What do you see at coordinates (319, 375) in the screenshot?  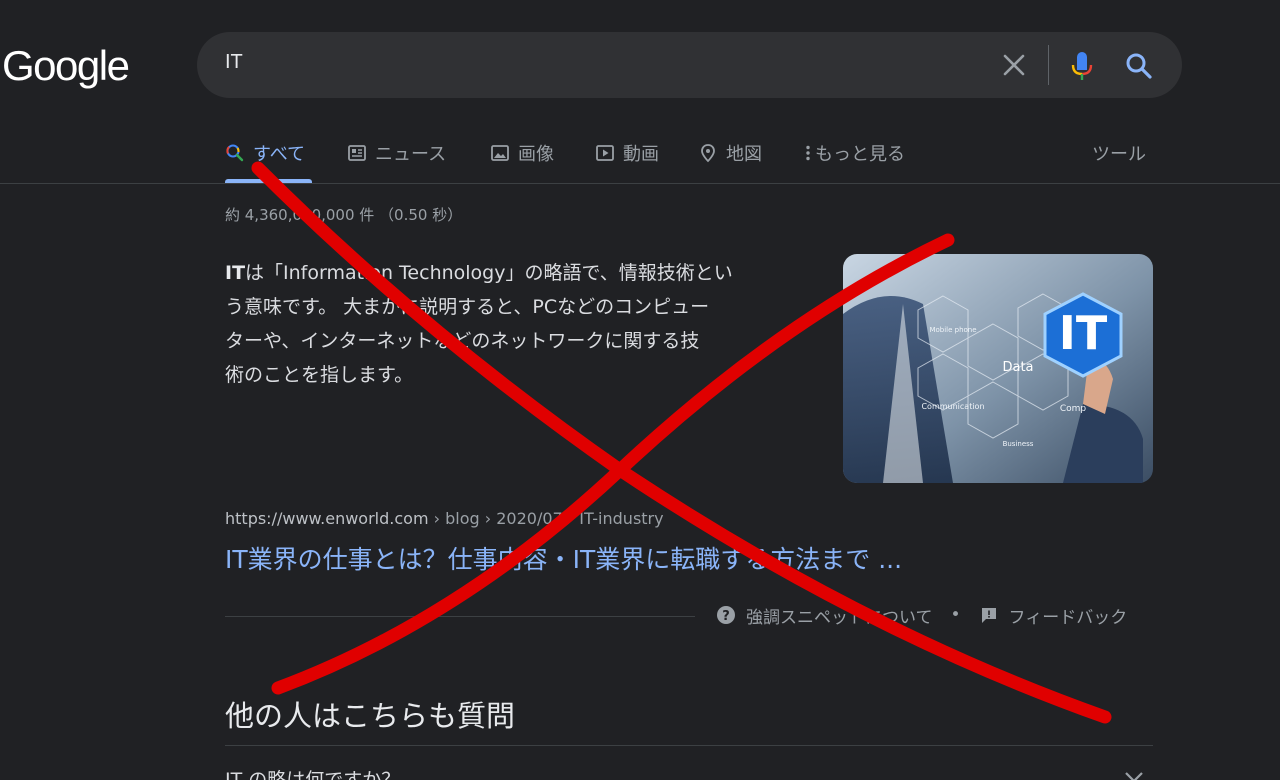 I see `snippet-line-4: 術のことを指します。` at bounding box center [319, 375].